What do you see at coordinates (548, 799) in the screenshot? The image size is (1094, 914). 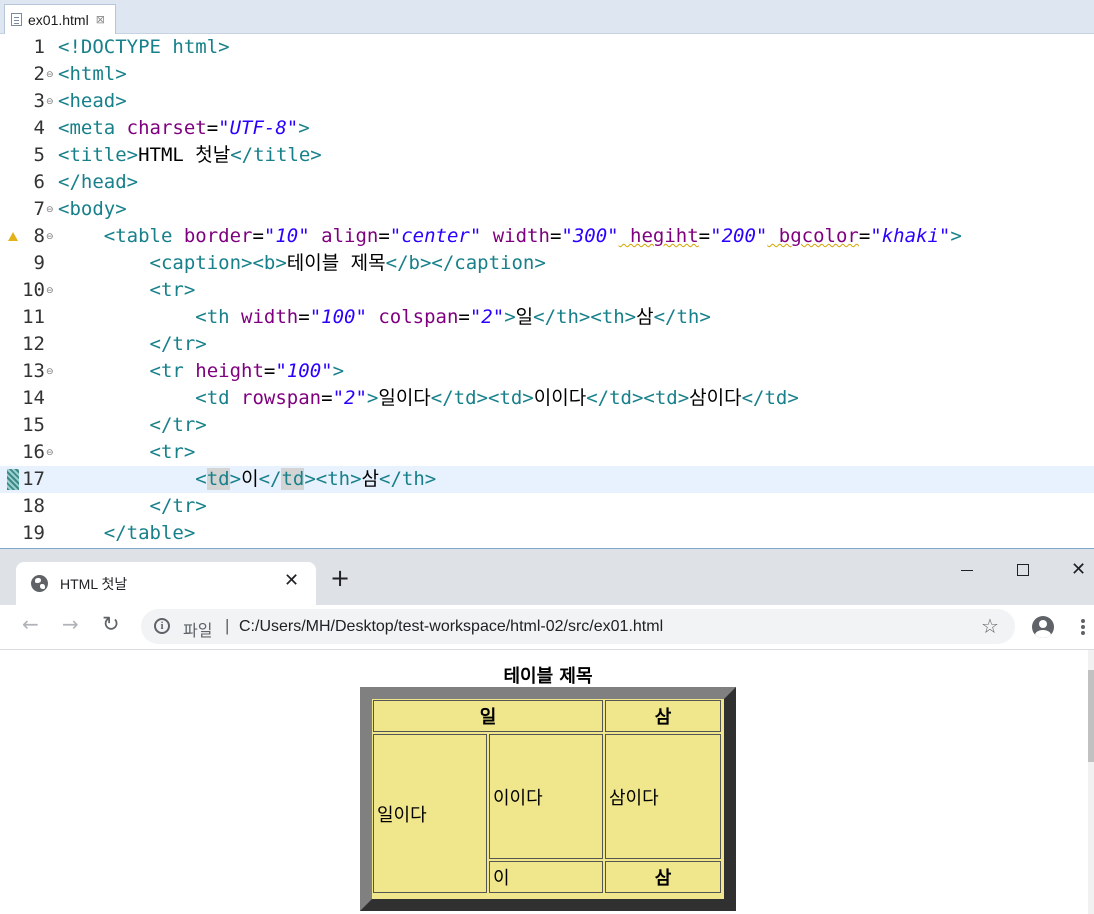 I see `khaki-table: 일 삼 일이다 이이다 삼이다 이 삼` at bounding box center [548, 799].